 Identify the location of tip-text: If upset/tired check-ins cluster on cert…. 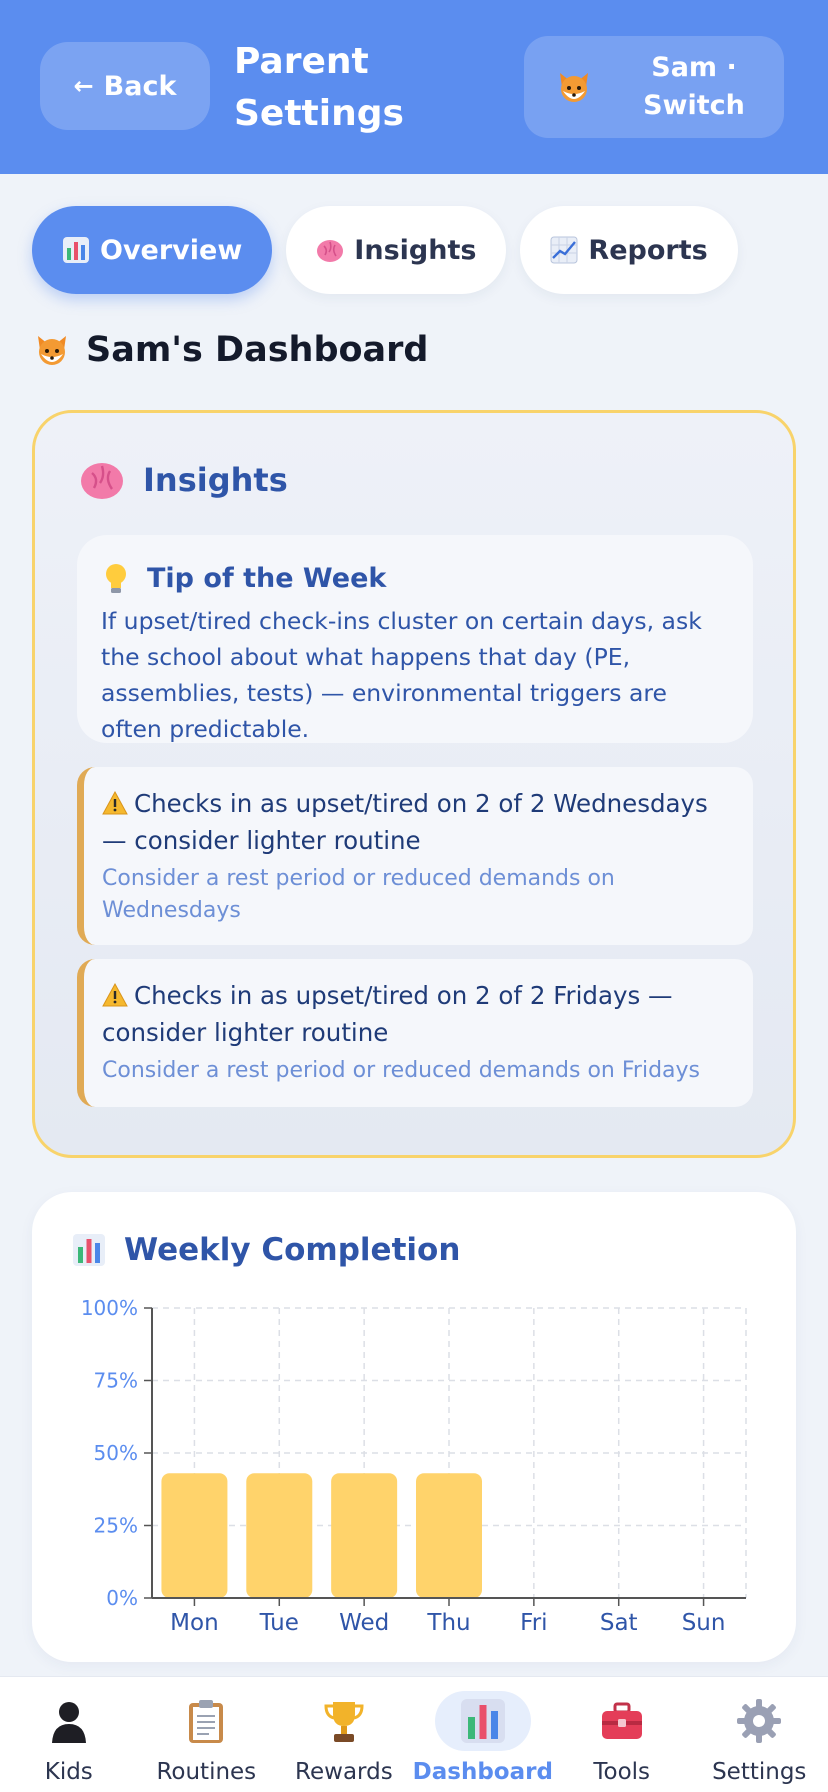
(401, 675).